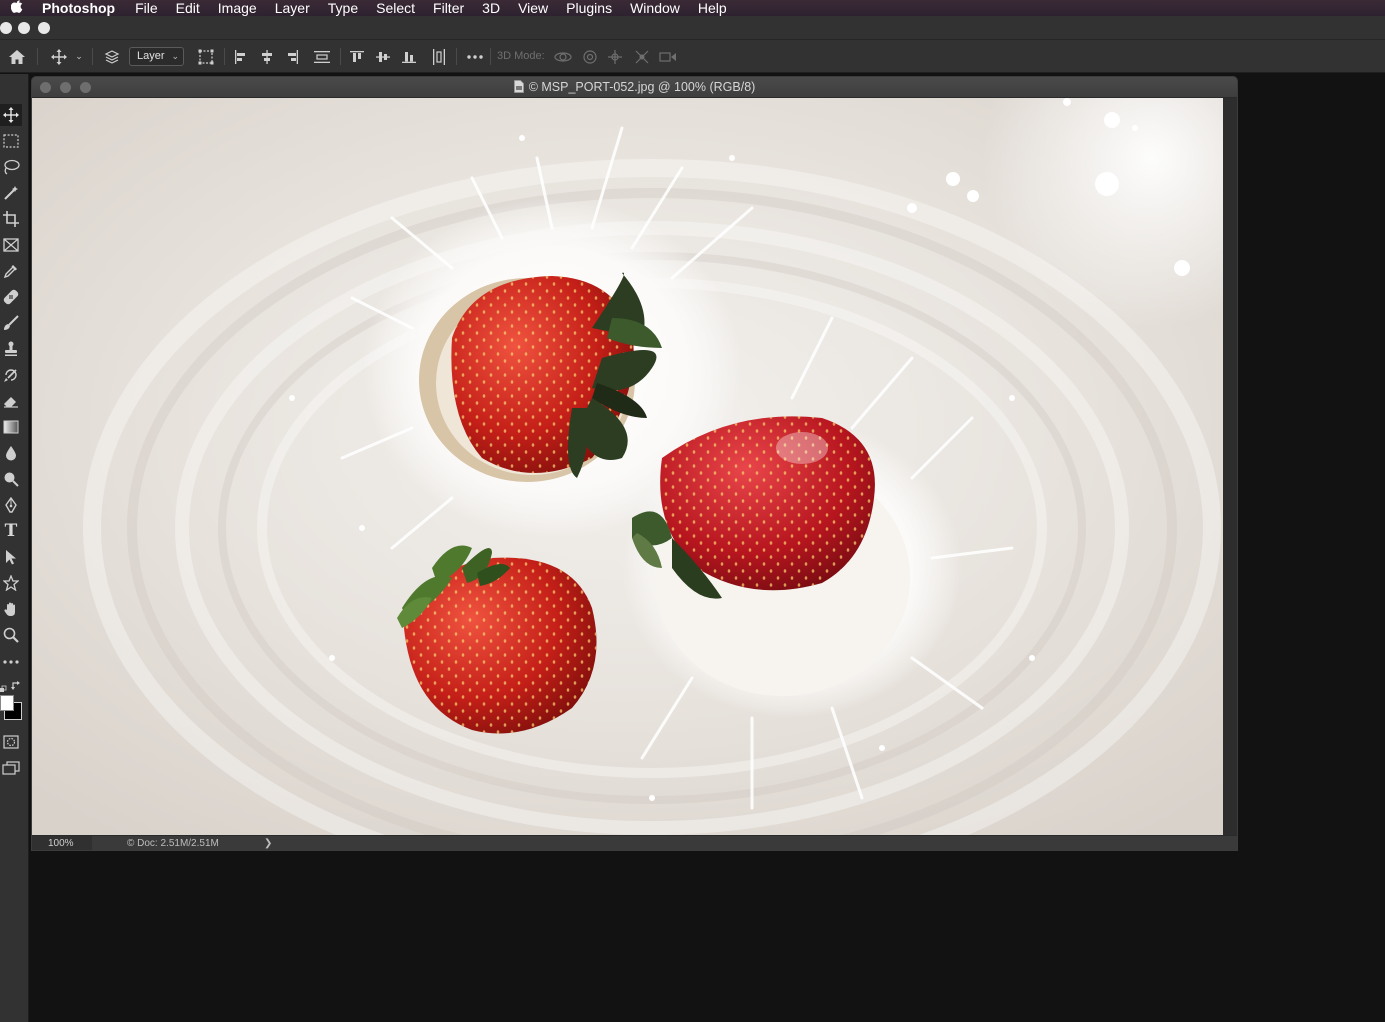 Image resolution: width=1385 pixels, height=1022 pixels. I want to click on screen-mode, so click(11, 768).